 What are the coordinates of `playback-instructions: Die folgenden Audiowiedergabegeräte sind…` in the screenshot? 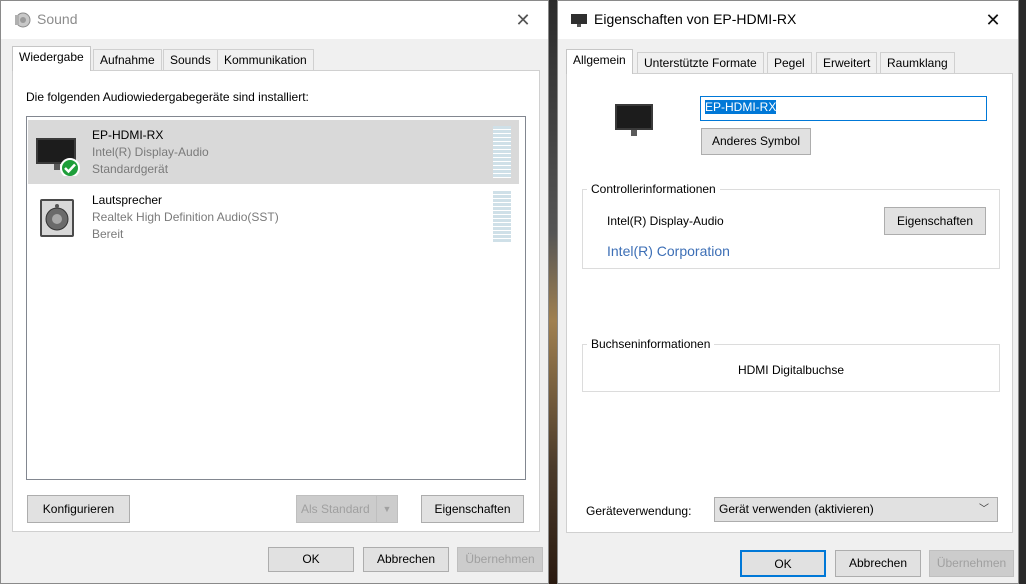 It's located at (167, 97).